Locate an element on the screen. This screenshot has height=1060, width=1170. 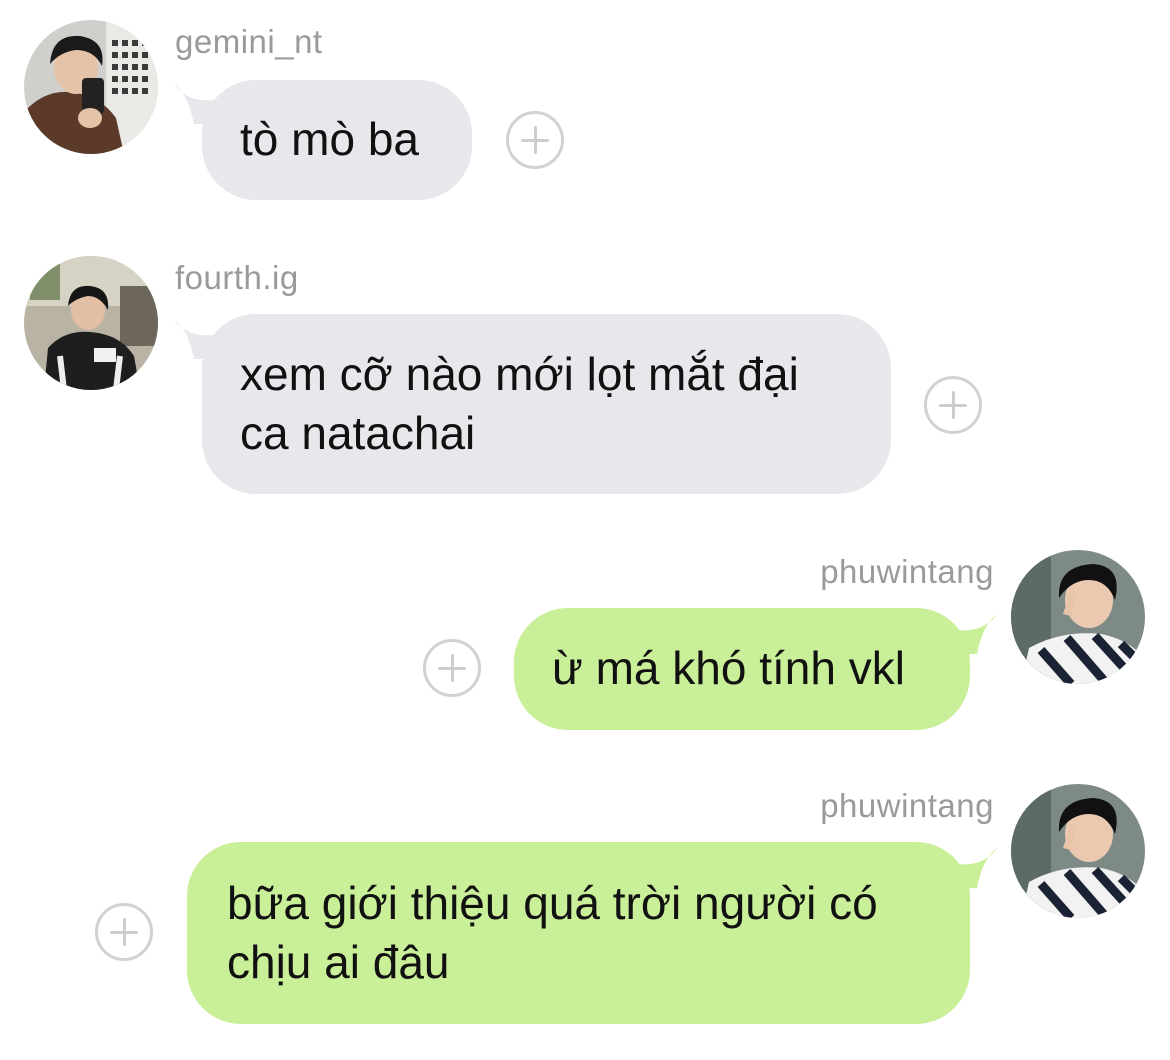
sender-username: gemini_nt is located at coordinates (249, 41).